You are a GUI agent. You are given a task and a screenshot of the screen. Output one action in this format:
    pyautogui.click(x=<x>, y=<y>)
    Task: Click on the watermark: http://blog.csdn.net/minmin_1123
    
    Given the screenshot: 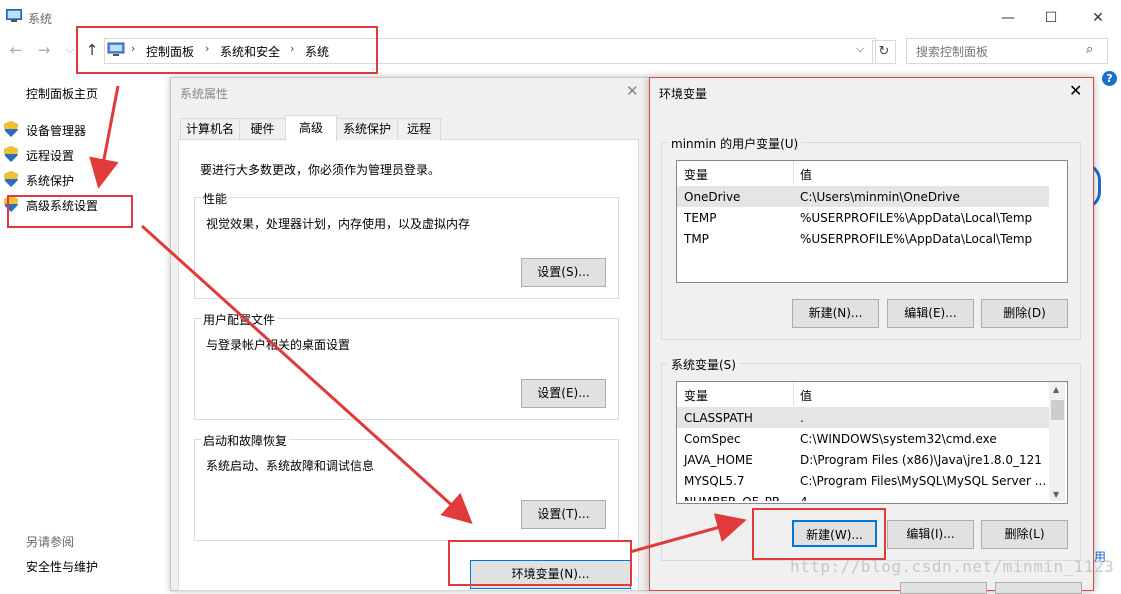 What is the action you would take?
    pyautogui.click(x=952, y=566)
    